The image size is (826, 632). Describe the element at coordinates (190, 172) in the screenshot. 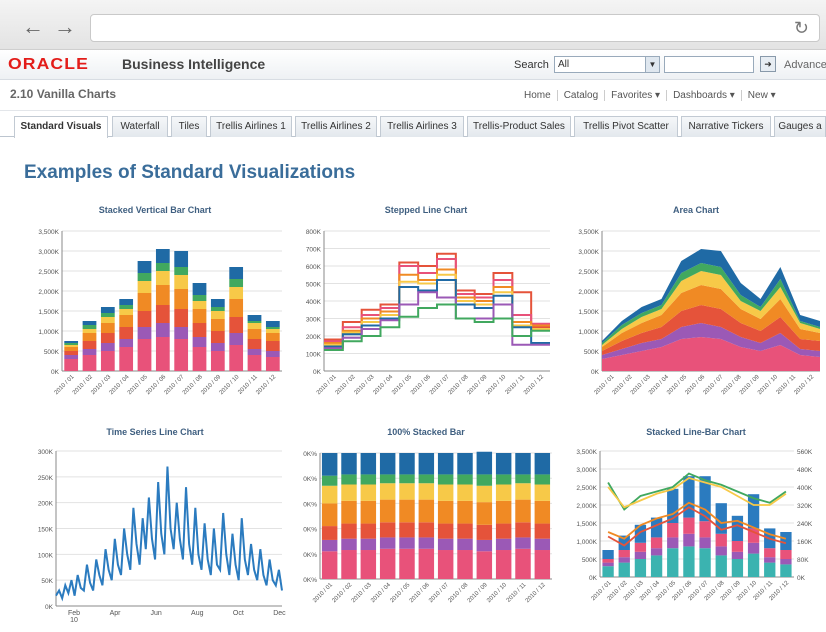

I see `page-heading: Examples of Standard Visualizations` at that location.